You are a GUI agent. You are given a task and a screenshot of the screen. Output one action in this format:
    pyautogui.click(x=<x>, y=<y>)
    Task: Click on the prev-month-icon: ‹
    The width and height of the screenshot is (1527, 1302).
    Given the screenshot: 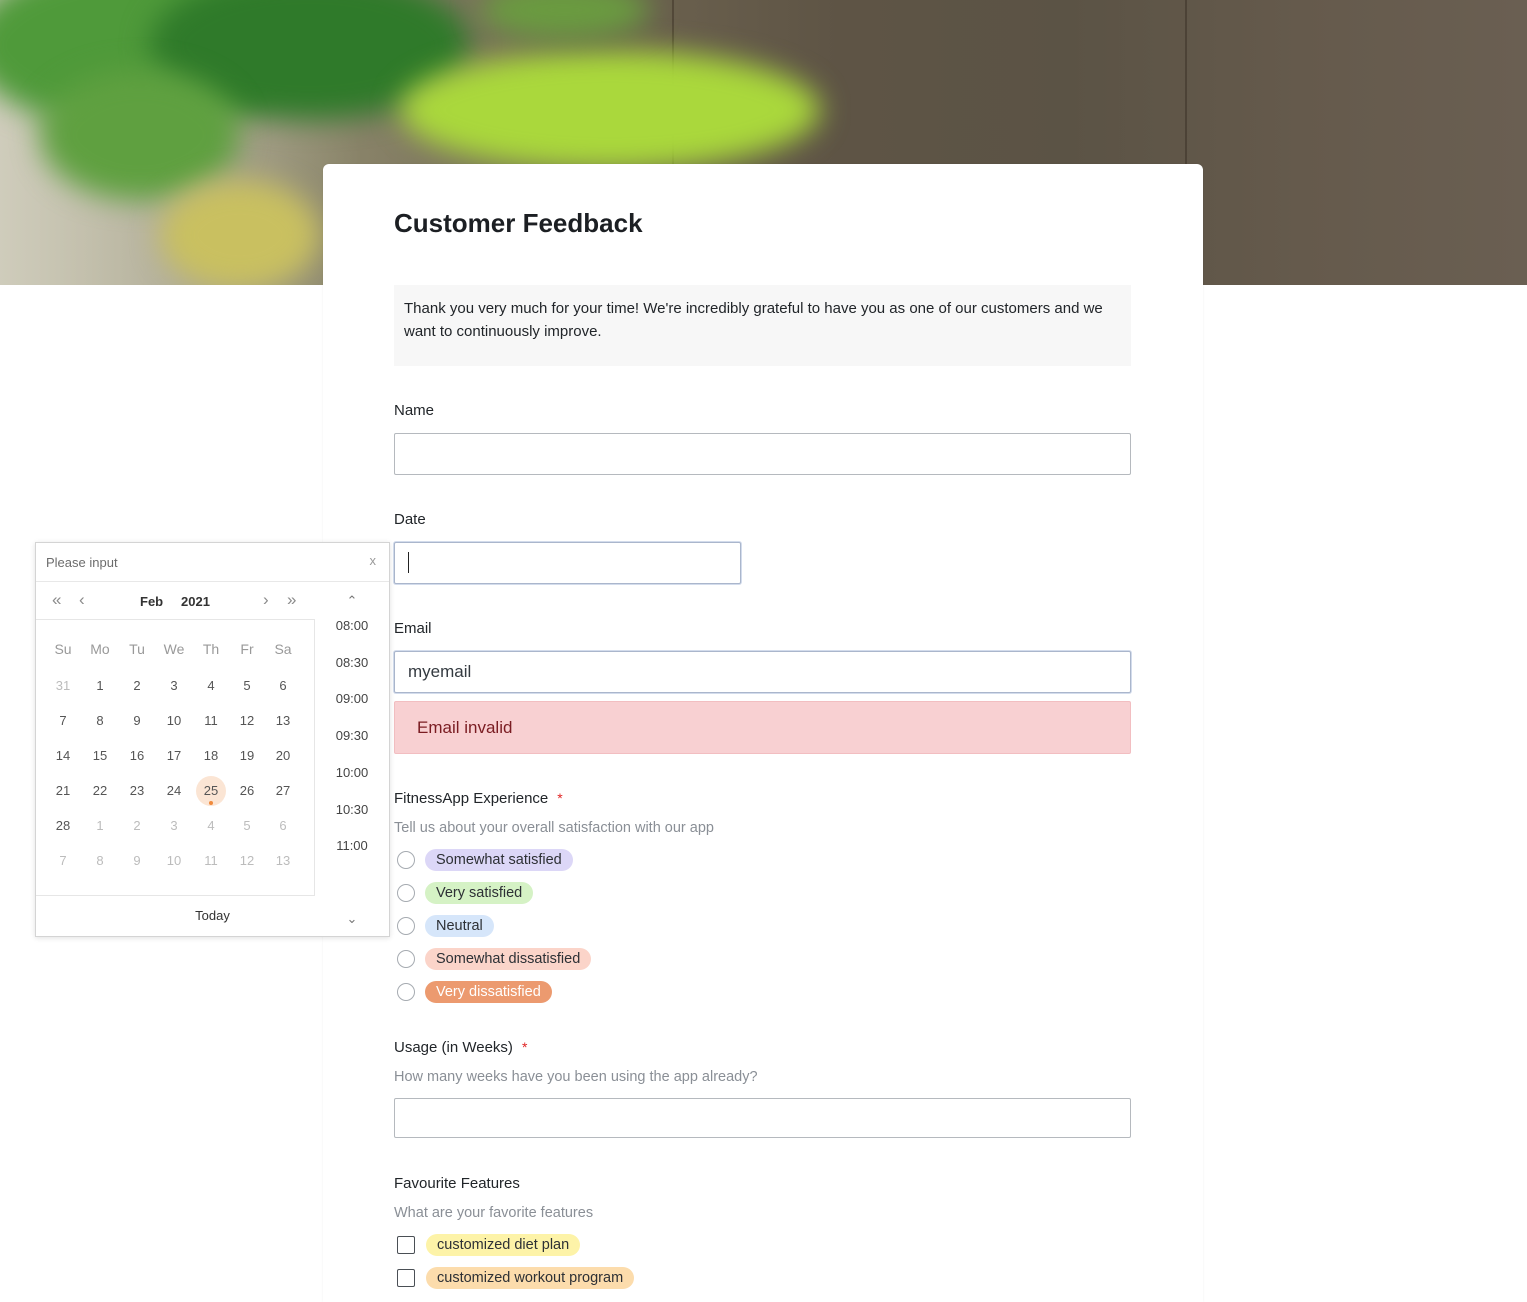 What is the action you would take?
    pyautogui.click(x=82, y=600)
    